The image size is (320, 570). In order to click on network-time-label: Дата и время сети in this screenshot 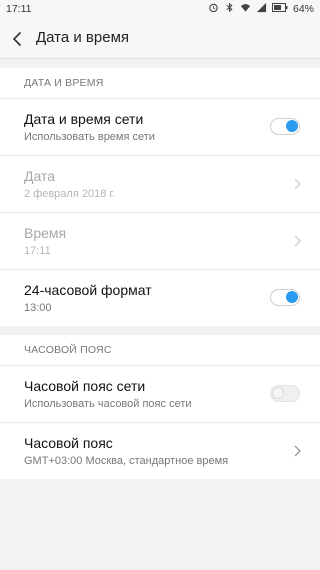, I will do `click(84, 119)`.